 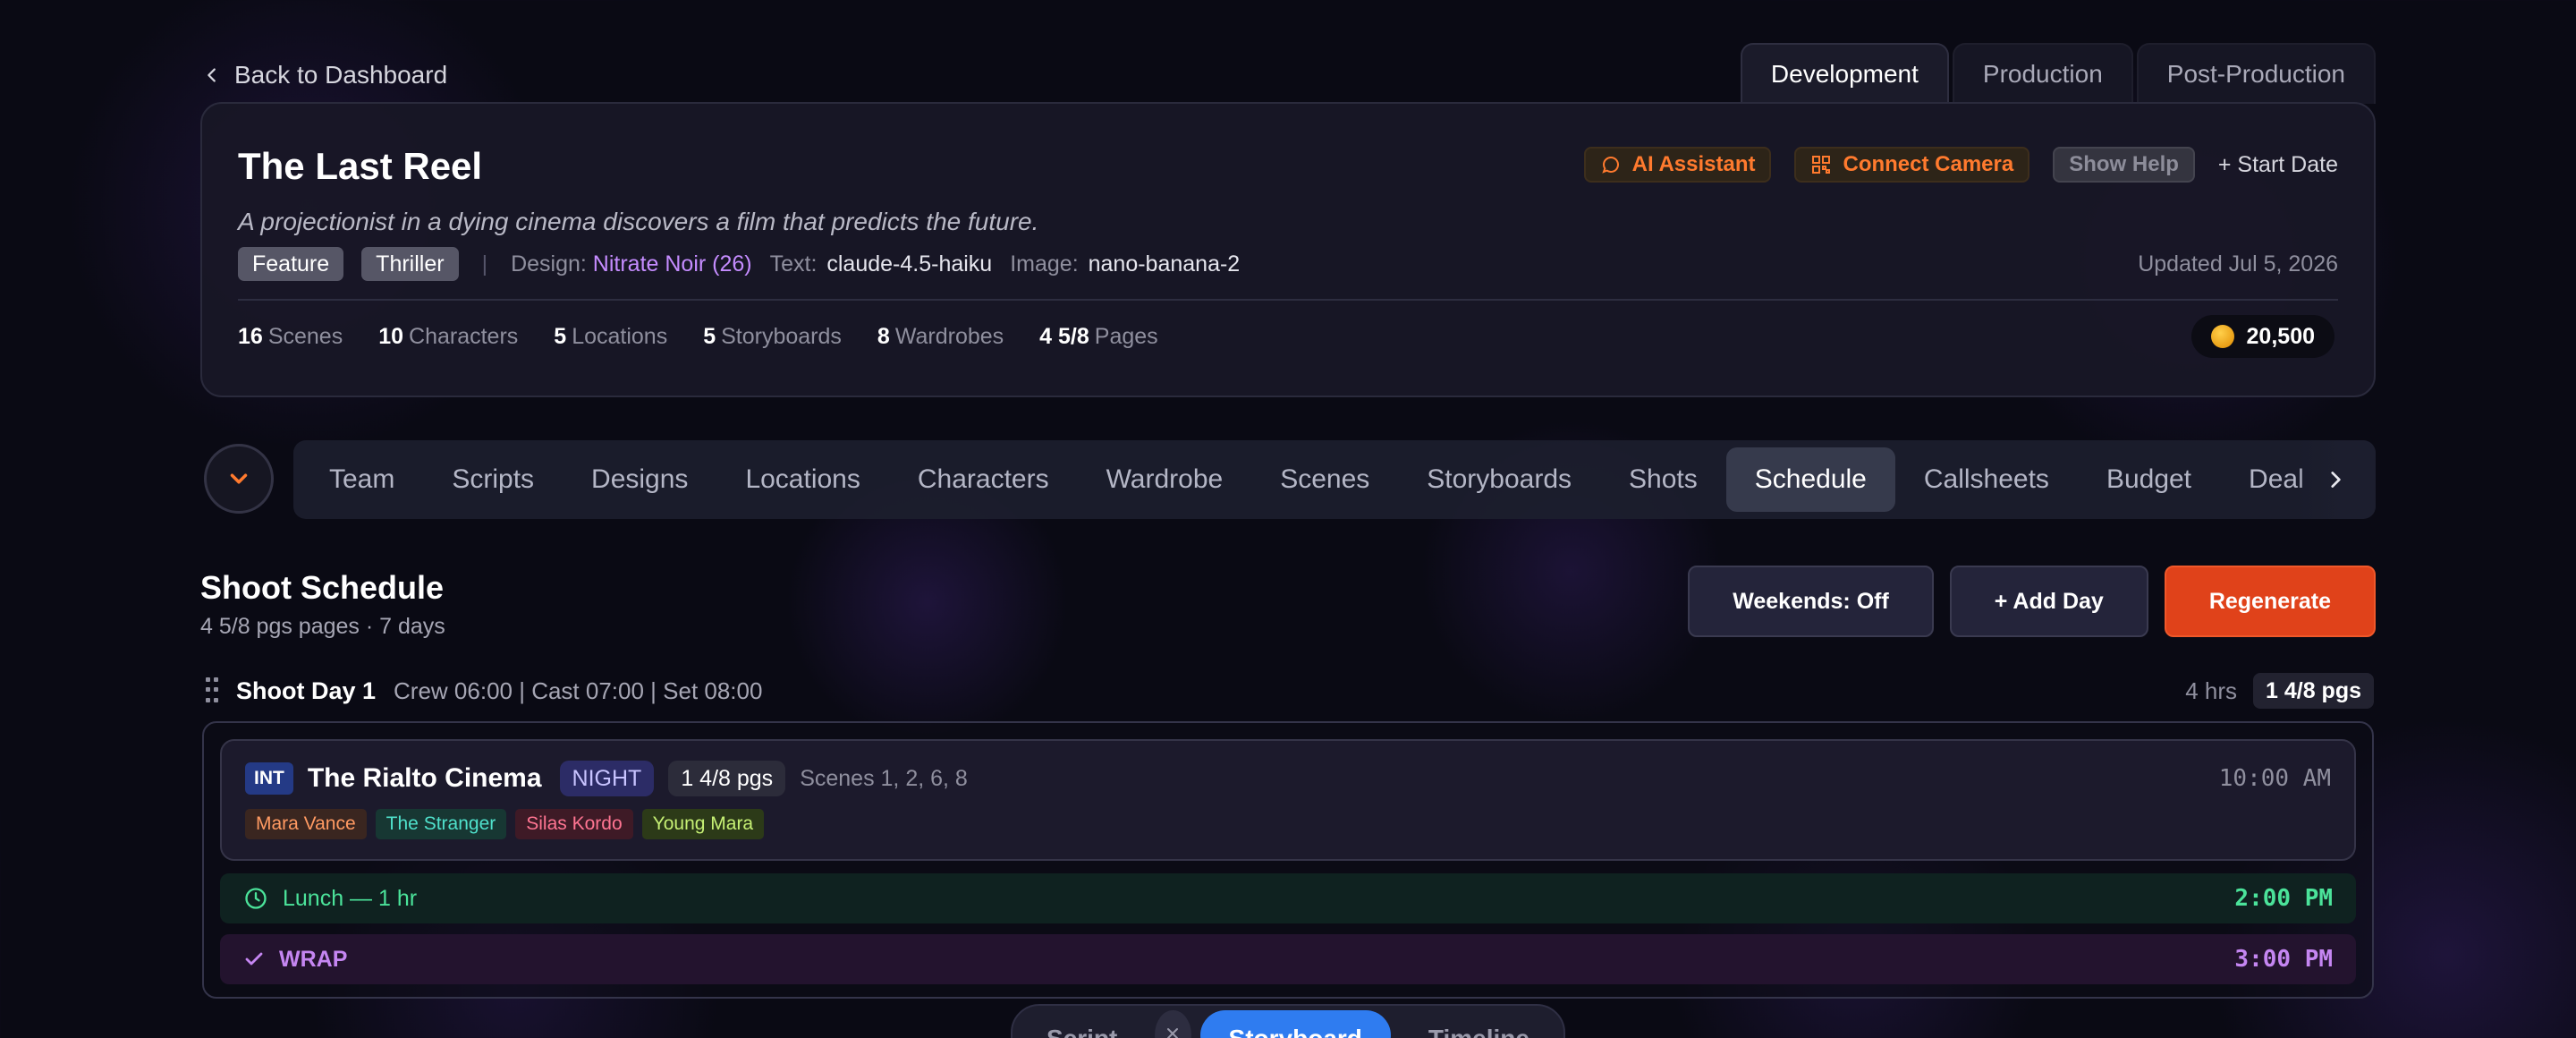 I want to click on cast-chip: The Stranger, so click(x=441, y=824).